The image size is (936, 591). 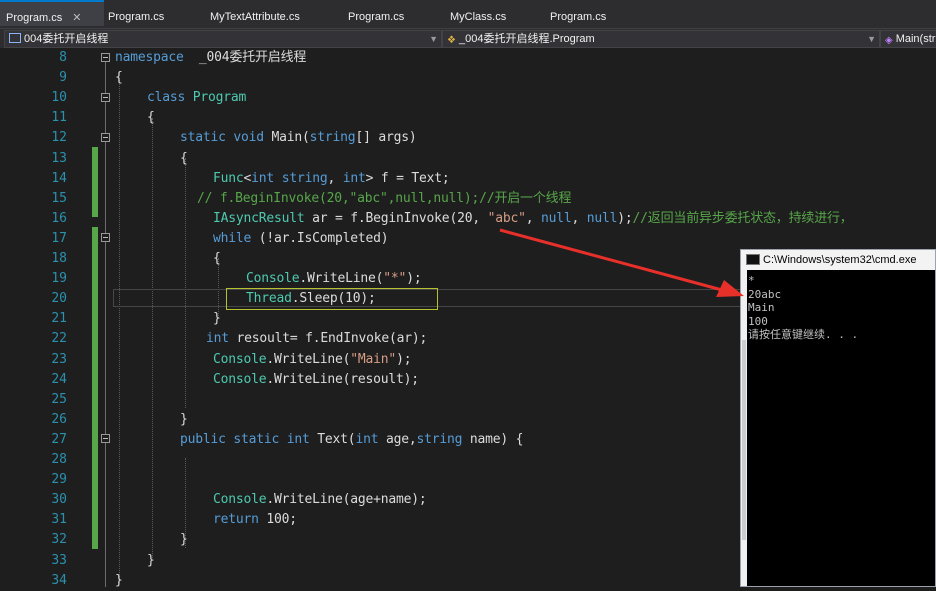 I want to click on annotation-arrow, so click(x=621, y=262).